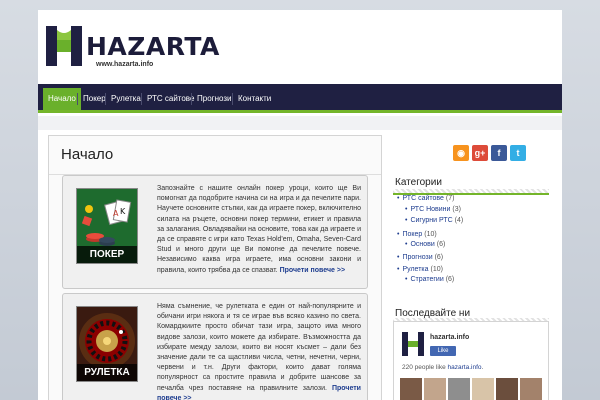 This screenshot has width=600, height=400. What do you see at coordinates (424, 367) in the screenshot?
I see `fb-count-text: 220 people like` at bounding box center [424, 367].